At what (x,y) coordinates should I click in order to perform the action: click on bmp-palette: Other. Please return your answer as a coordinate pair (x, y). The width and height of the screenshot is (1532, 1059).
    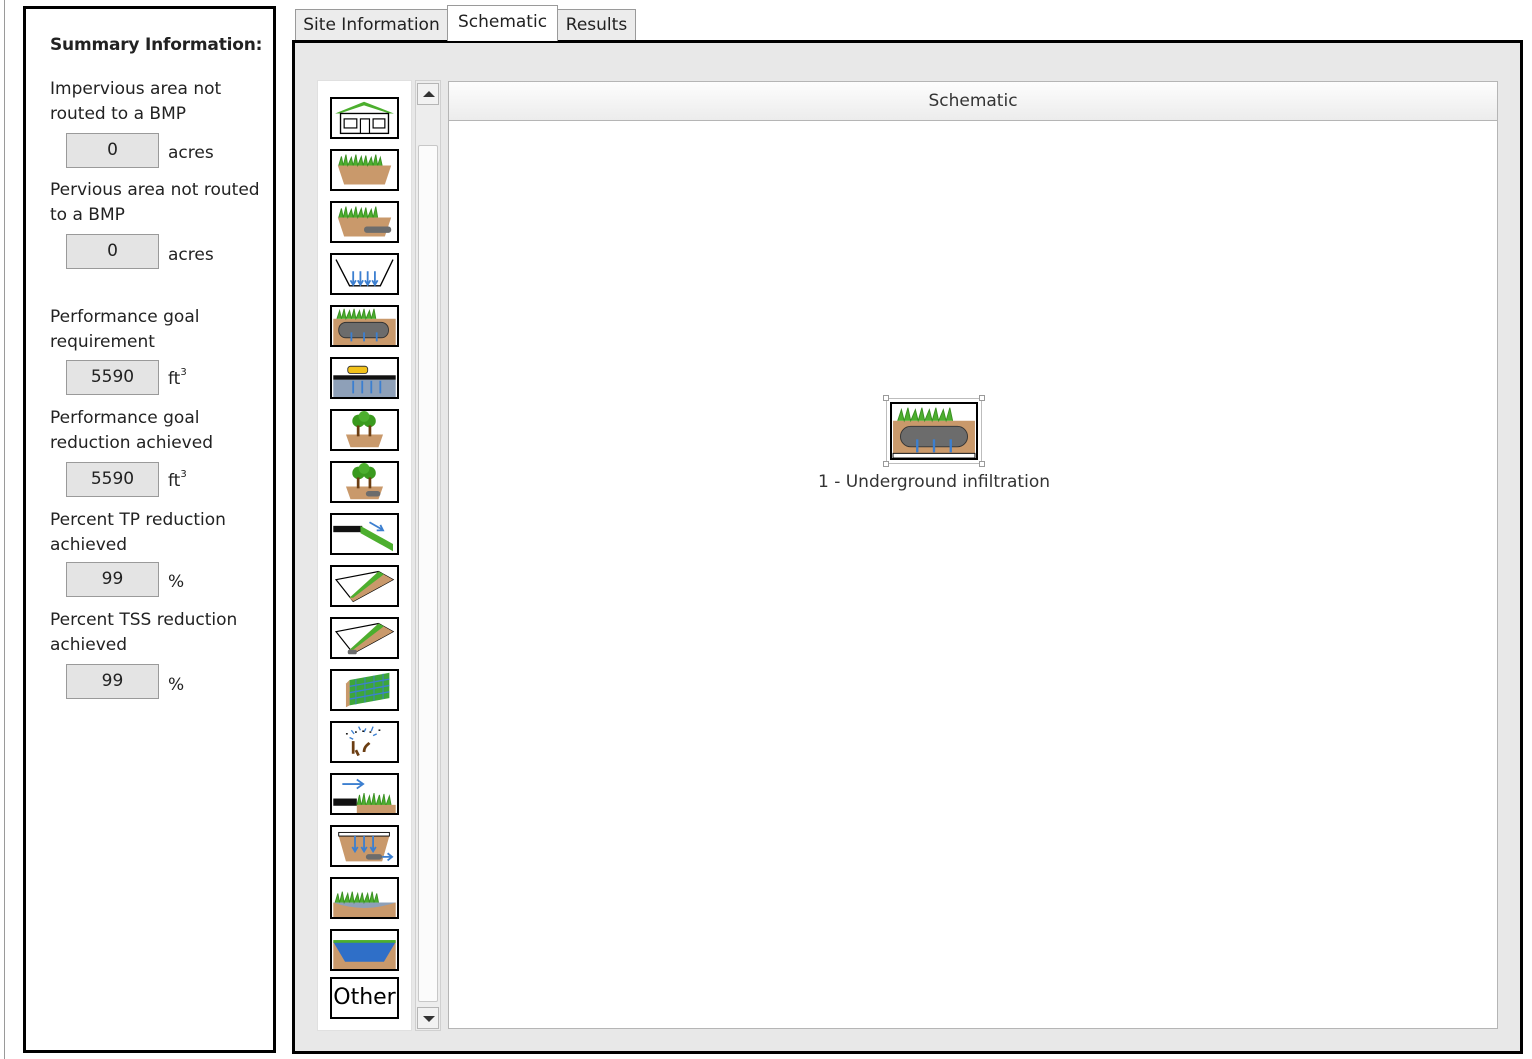
    Looking at the image, I should click on (364, 555).